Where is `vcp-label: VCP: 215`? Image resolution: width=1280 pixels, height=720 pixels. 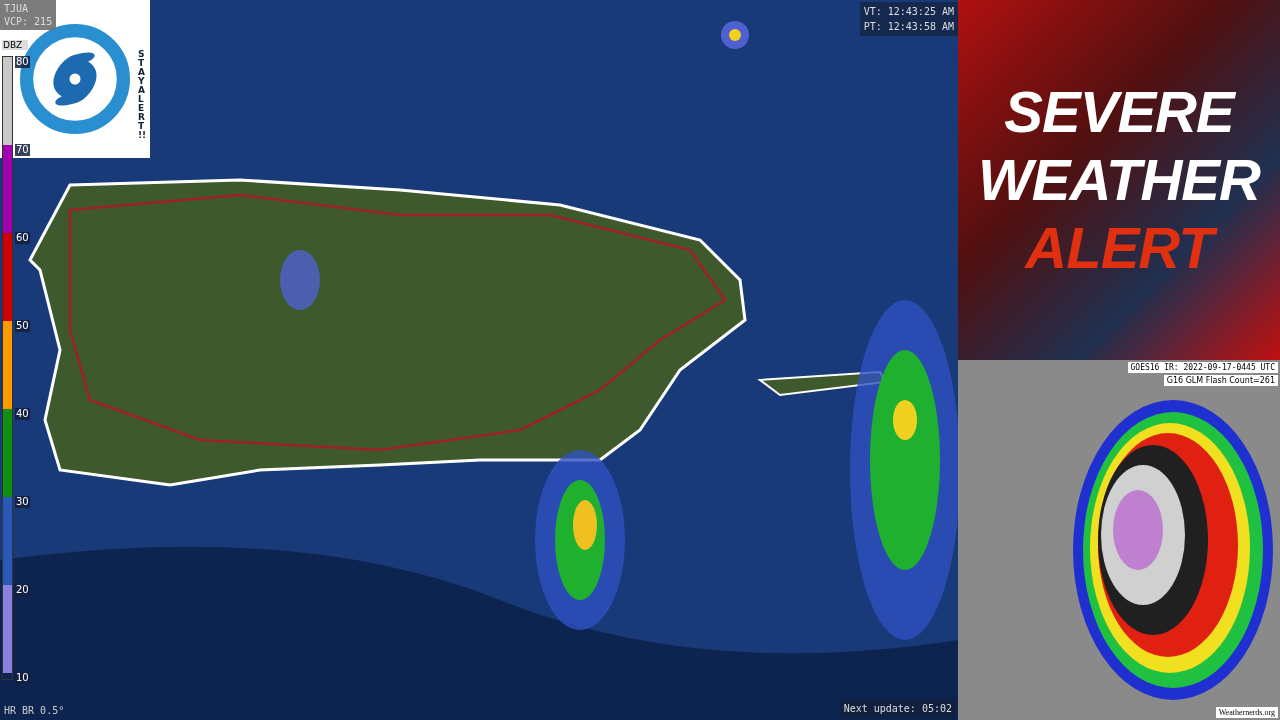 vcp-label: VCP: 215 is located at coordinates (28, 21).